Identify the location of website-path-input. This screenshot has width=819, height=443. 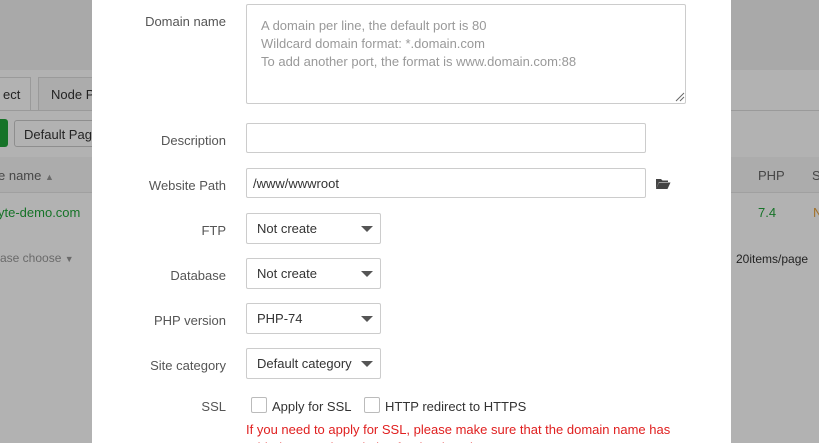
(446, 183).